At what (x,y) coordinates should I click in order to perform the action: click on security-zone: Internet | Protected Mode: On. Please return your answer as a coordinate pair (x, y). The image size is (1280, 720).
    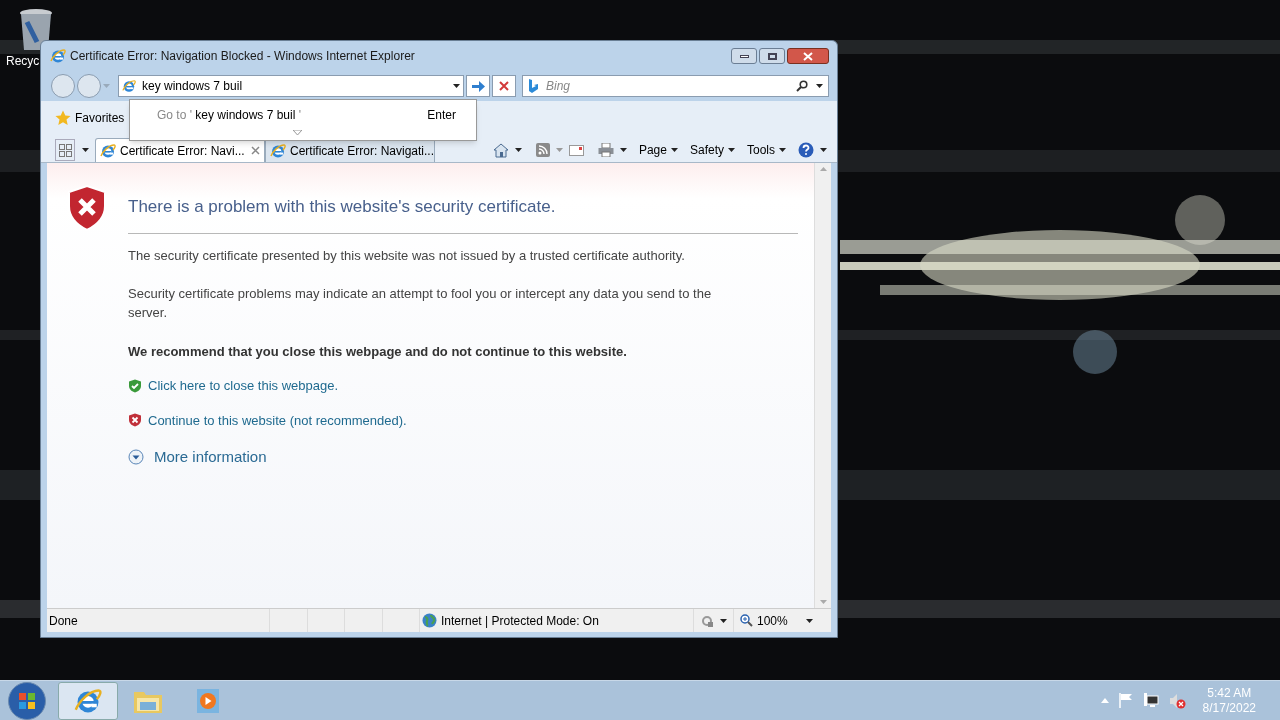
    Looking at the image, I should click on (520, 621).